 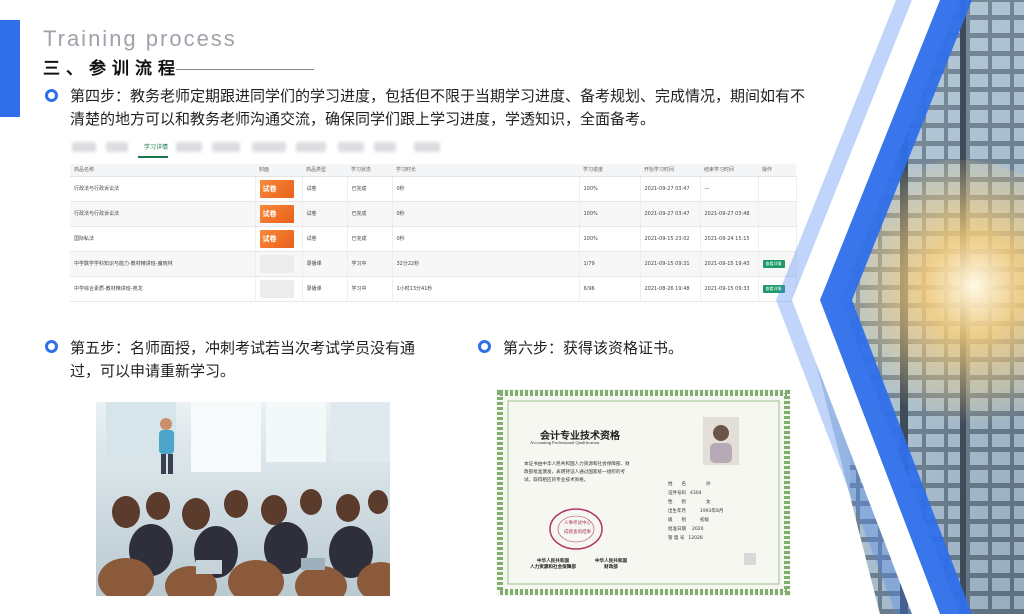 I want to click on issuer-right: 中华人民共和国 财政部, so click(x=611, y=564).